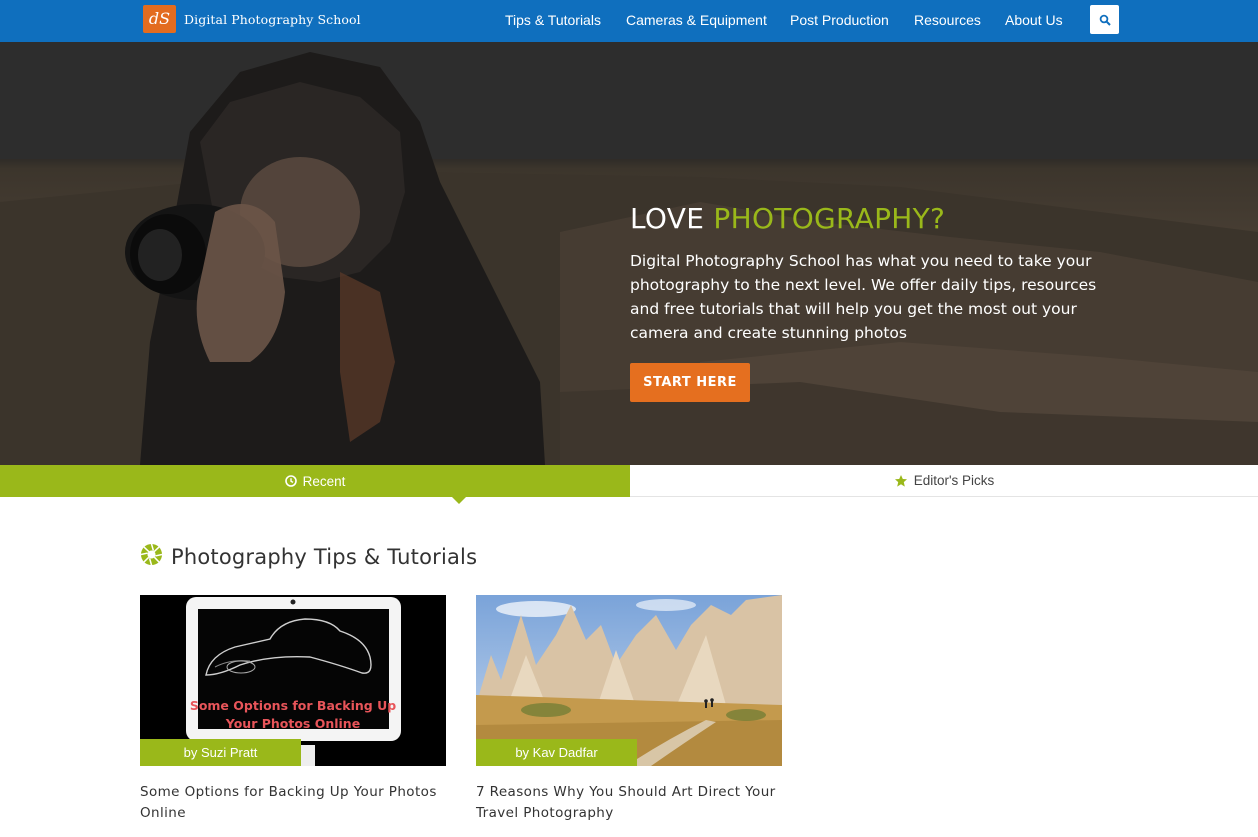  I want to click on nav-post-production: Post Production, so click(839, 20).